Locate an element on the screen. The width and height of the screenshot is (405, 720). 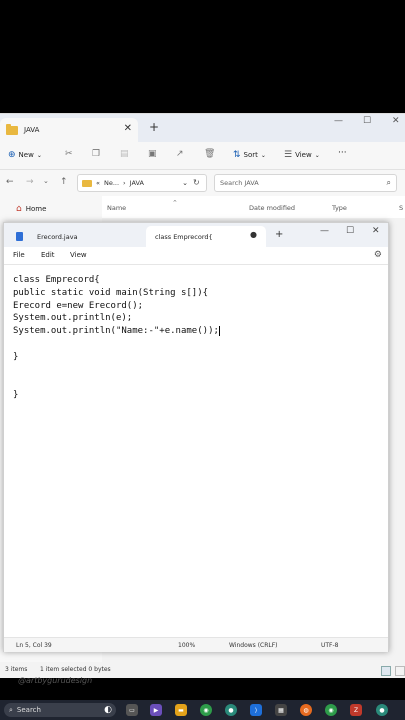
recent-chevron-icon: ⌄ is located at coordinates (46, 181).